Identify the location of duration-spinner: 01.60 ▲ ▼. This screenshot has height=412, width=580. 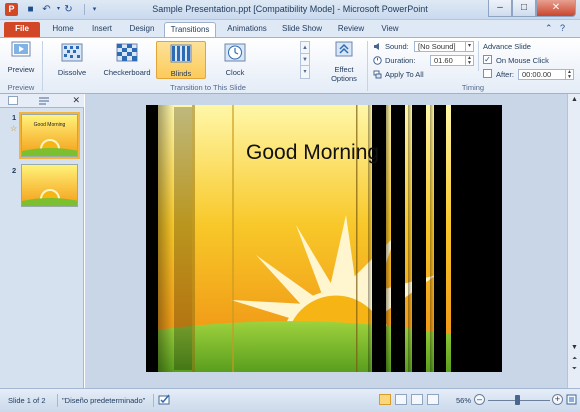
(452, 60).